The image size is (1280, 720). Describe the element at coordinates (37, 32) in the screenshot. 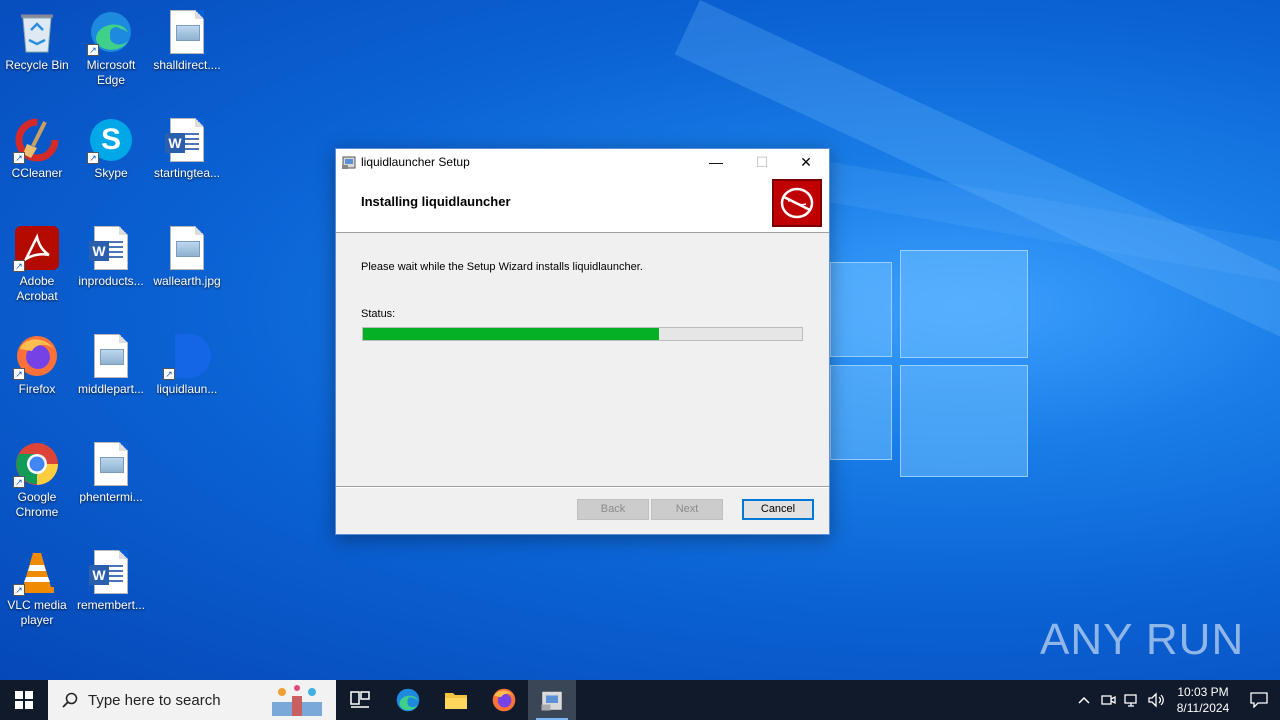

I see `recycle-bin-icon` at that location.